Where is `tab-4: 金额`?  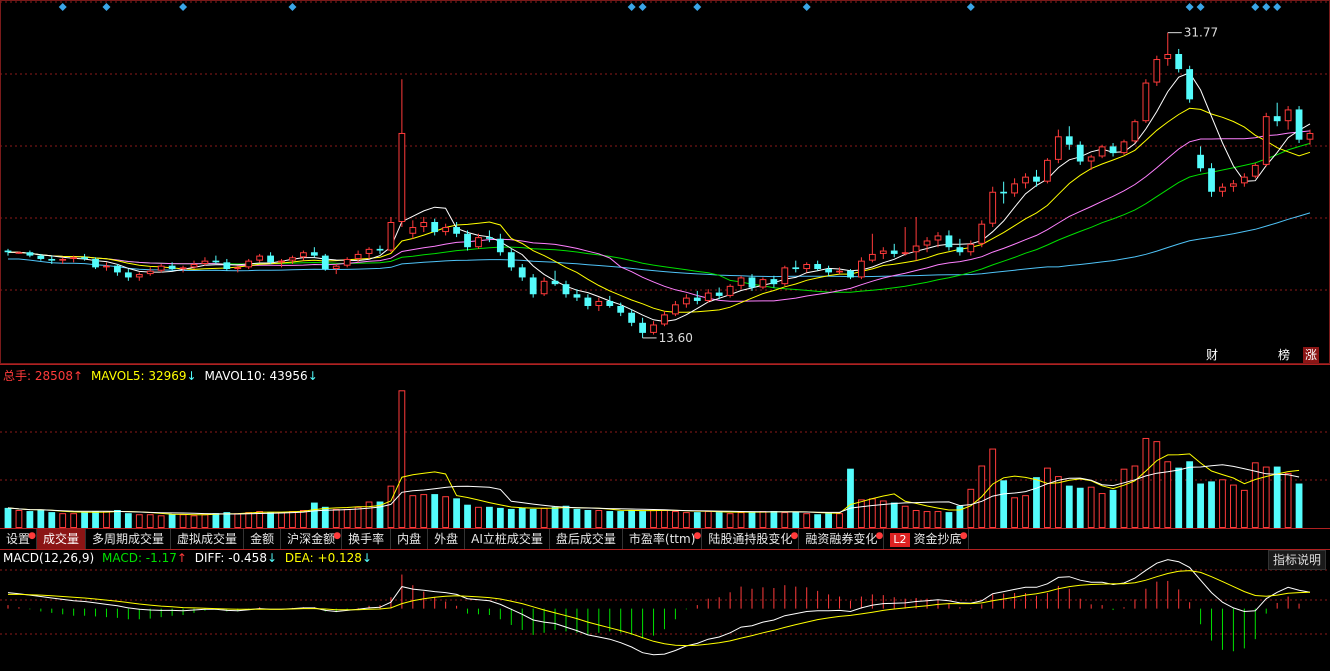 tab-4: 金额 is located at coordinates (263, 539).